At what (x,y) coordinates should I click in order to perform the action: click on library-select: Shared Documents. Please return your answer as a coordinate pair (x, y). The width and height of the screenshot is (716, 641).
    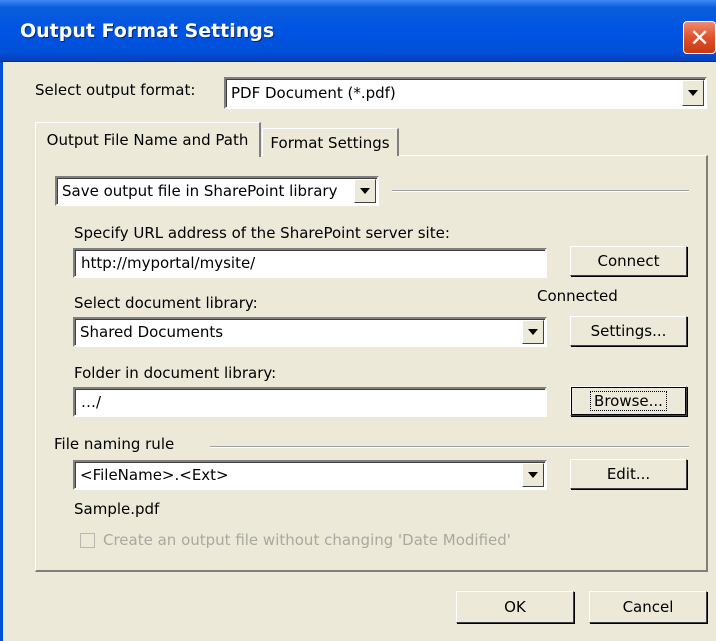
    Looking at the image, I should click on (310, 332).